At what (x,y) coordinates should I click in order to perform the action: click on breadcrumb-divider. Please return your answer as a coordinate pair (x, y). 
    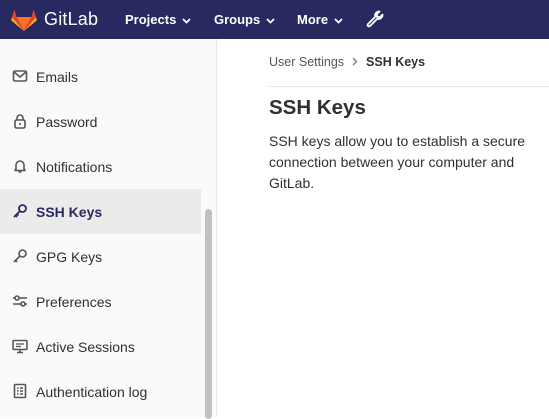
    Looking at the image, I should click on (409, 86).